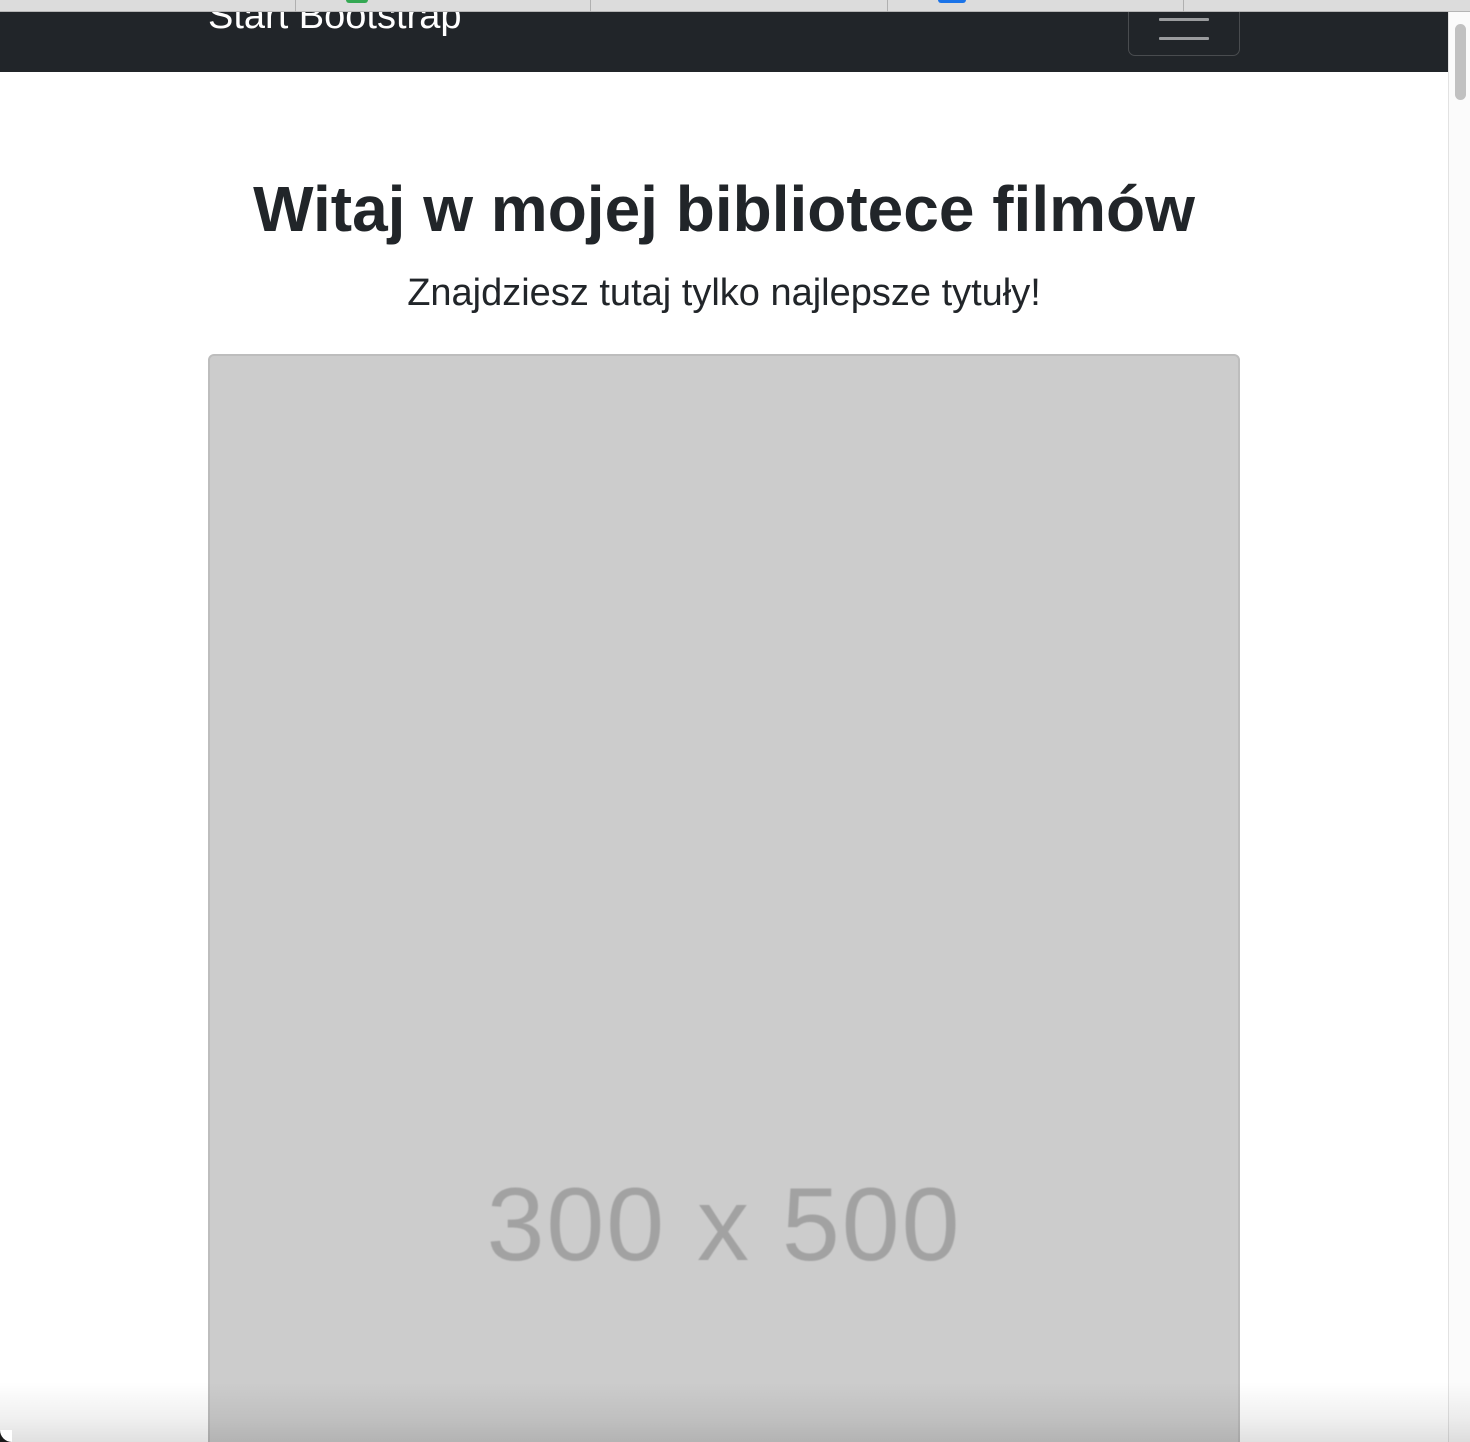 This screenshot has height=1442, width=1470. I want to click on vertical-scrollbar, so click(1459, 727).